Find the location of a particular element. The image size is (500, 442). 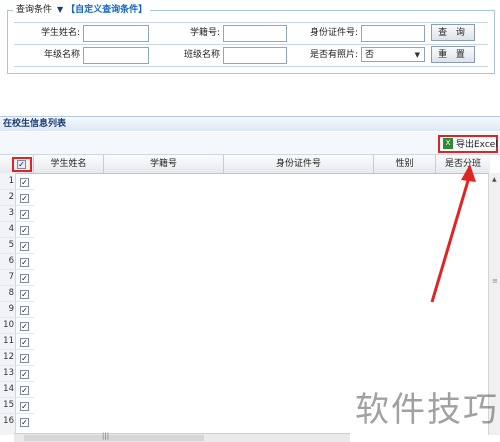

row-number: 3 is located at coordinates (11, 213).